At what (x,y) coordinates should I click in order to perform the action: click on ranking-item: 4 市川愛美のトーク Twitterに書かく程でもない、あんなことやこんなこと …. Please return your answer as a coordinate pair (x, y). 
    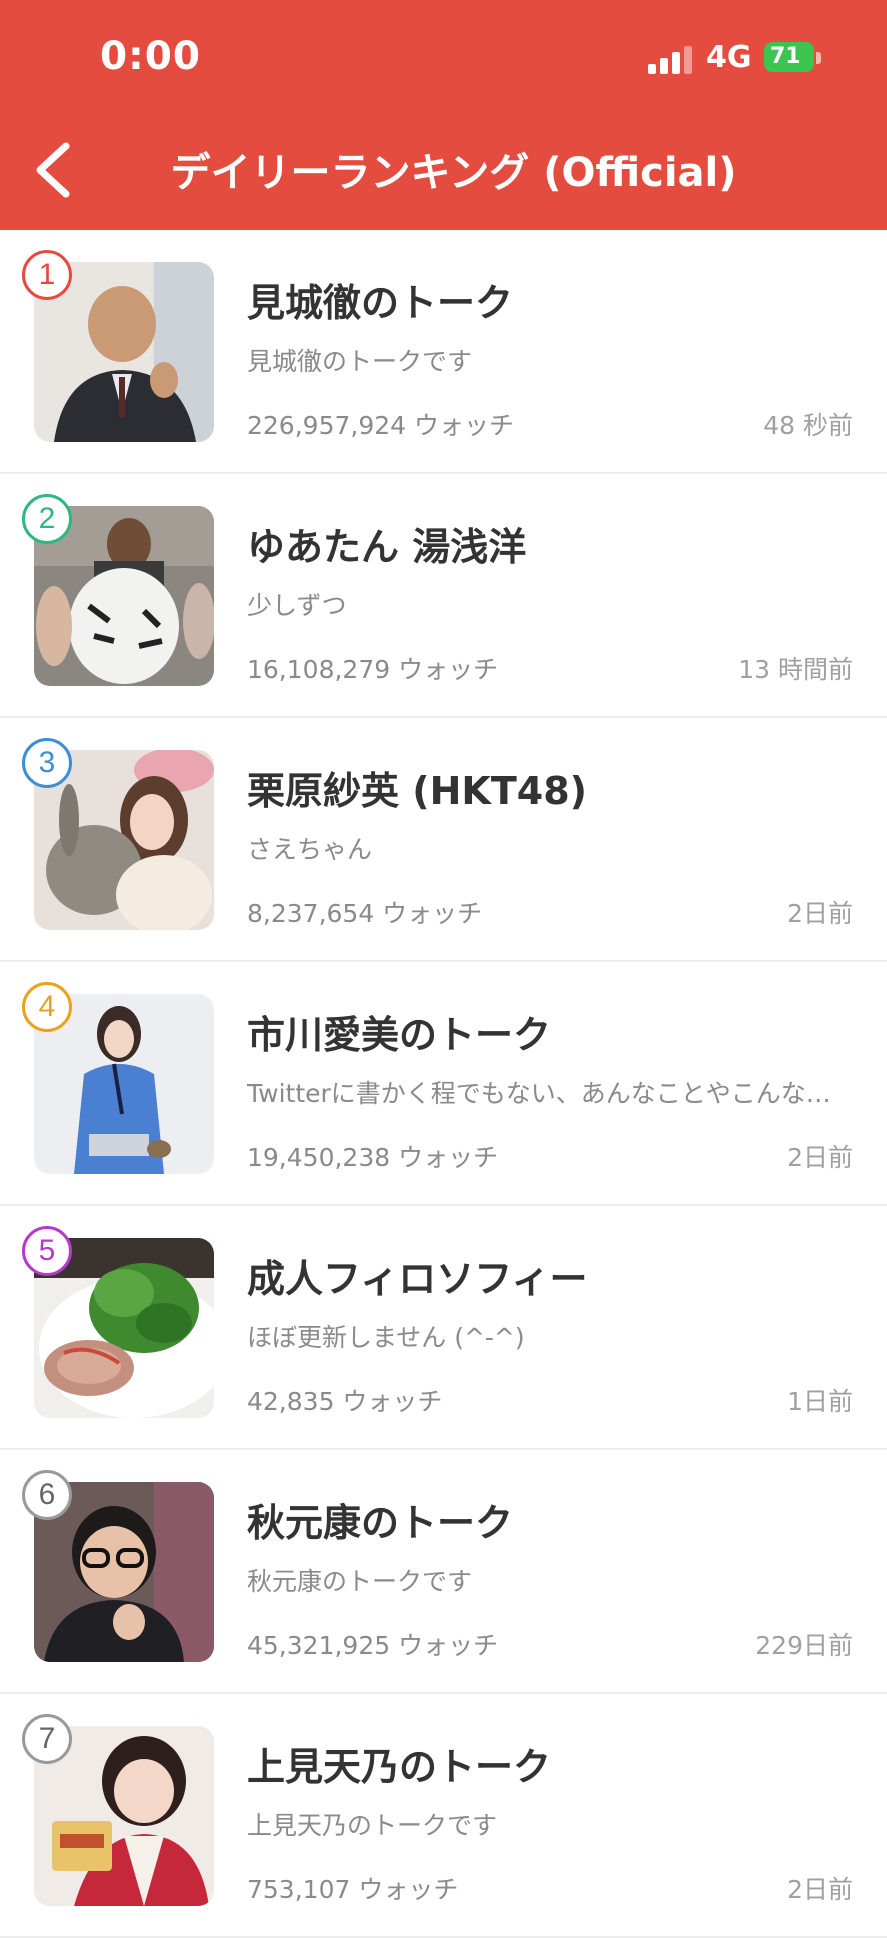
    Looking at the image, I should click on (443, 1084).